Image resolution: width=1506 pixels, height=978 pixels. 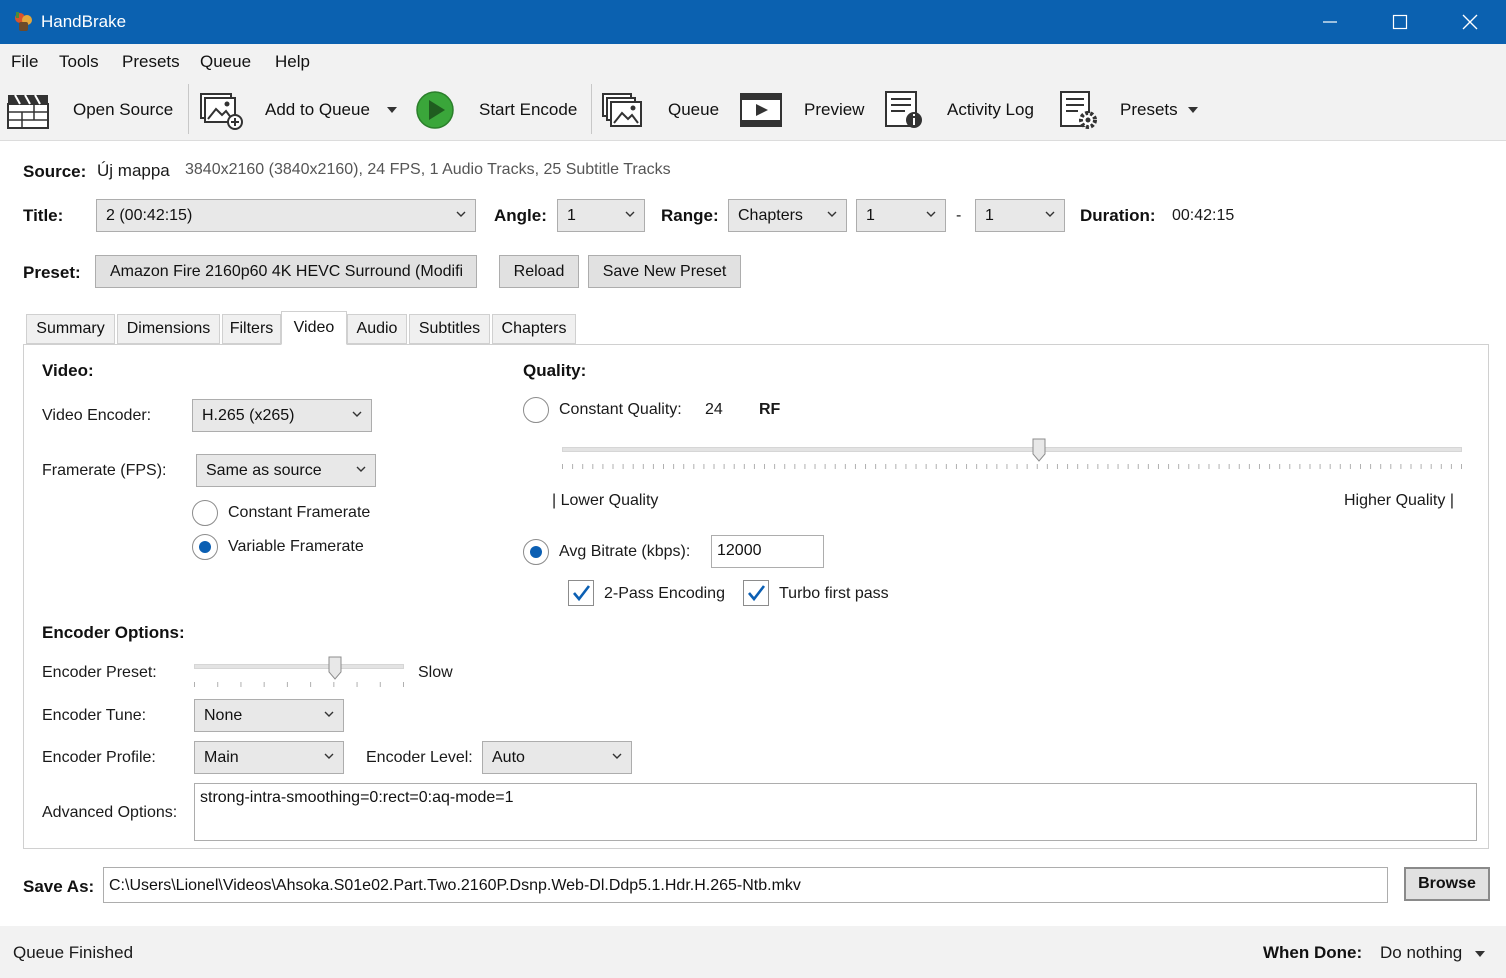 What do you see at coordinates (68, 370) in the screenshot?
I see `video-heading: Video:` at bounding box center [68, 370].